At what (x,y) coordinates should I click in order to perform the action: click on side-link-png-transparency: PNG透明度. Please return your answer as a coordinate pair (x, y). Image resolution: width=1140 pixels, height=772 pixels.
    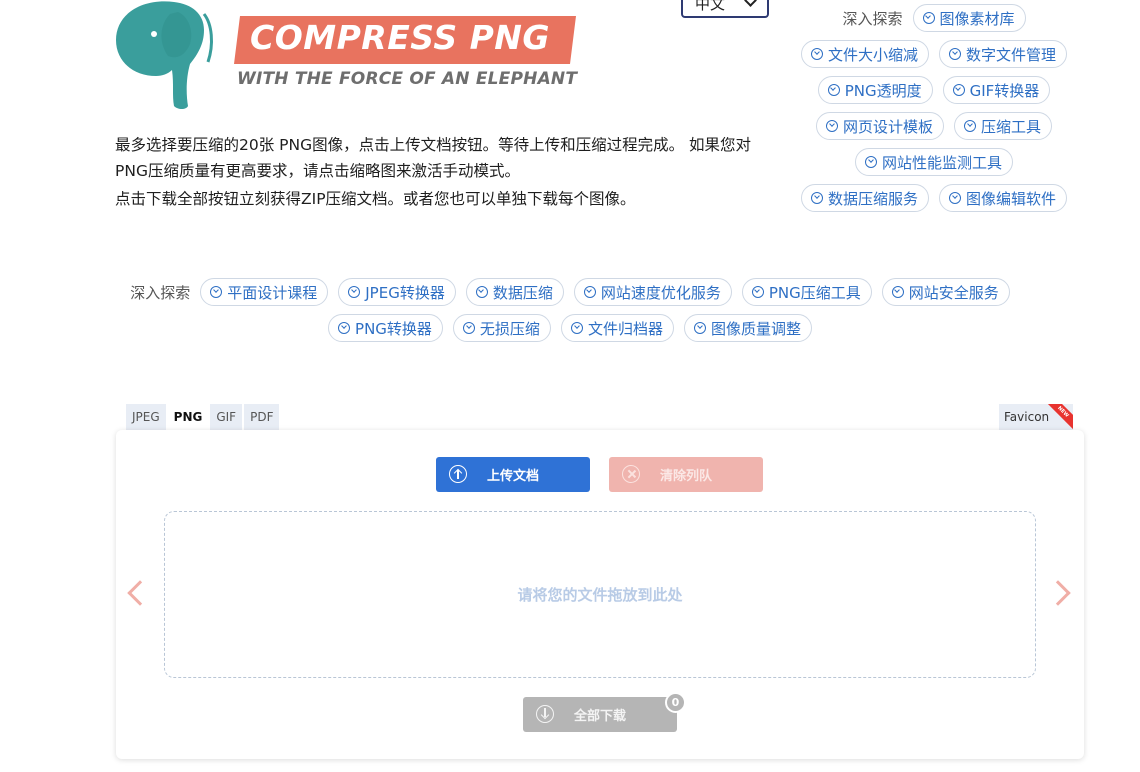
    Looking at the image, I should click on (875, 90).